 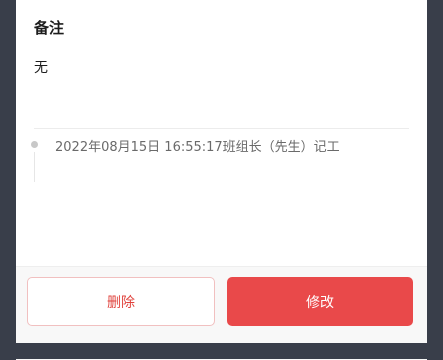 I want to click on timeline-dot-icon, so click(x=34, y=144).